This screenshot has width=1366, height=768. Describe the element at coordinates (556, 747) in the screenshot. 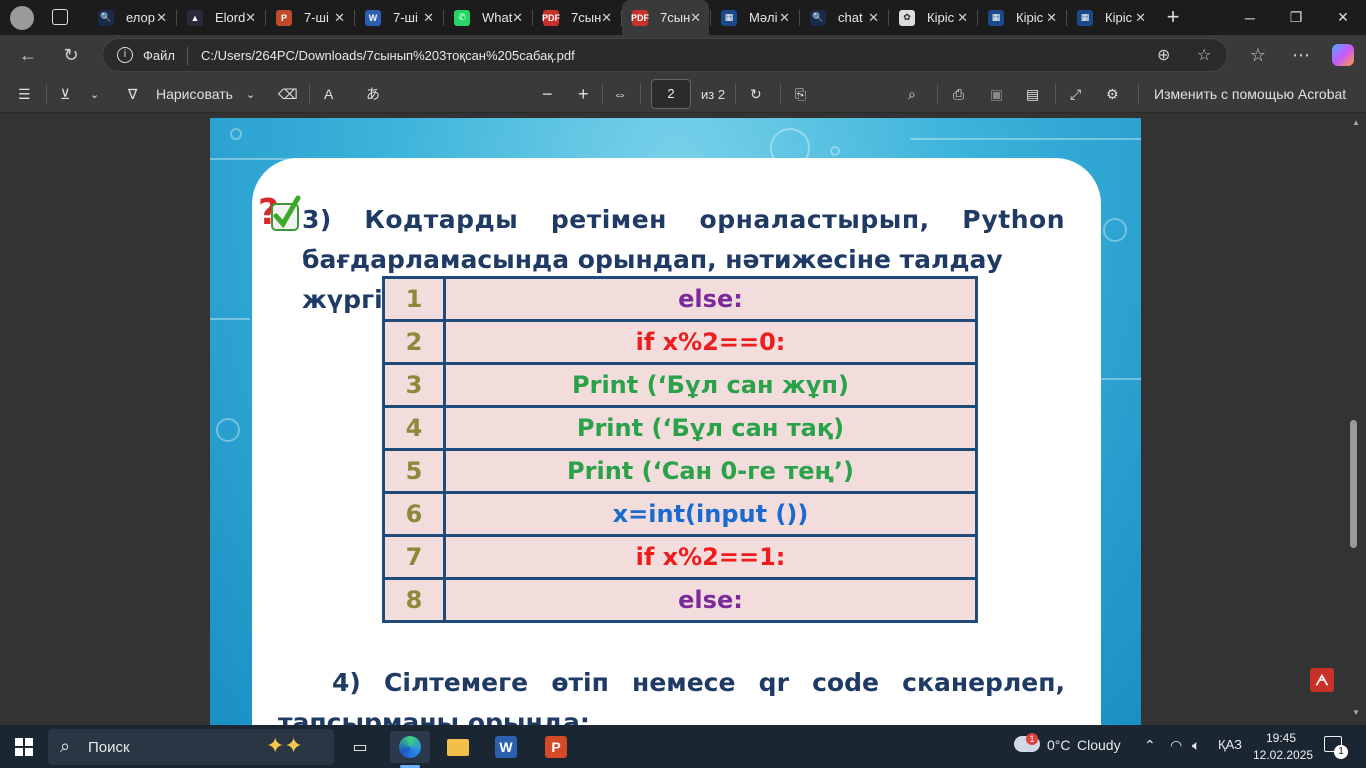

I see `powerpoint-taskbar-icon: P` at that location.